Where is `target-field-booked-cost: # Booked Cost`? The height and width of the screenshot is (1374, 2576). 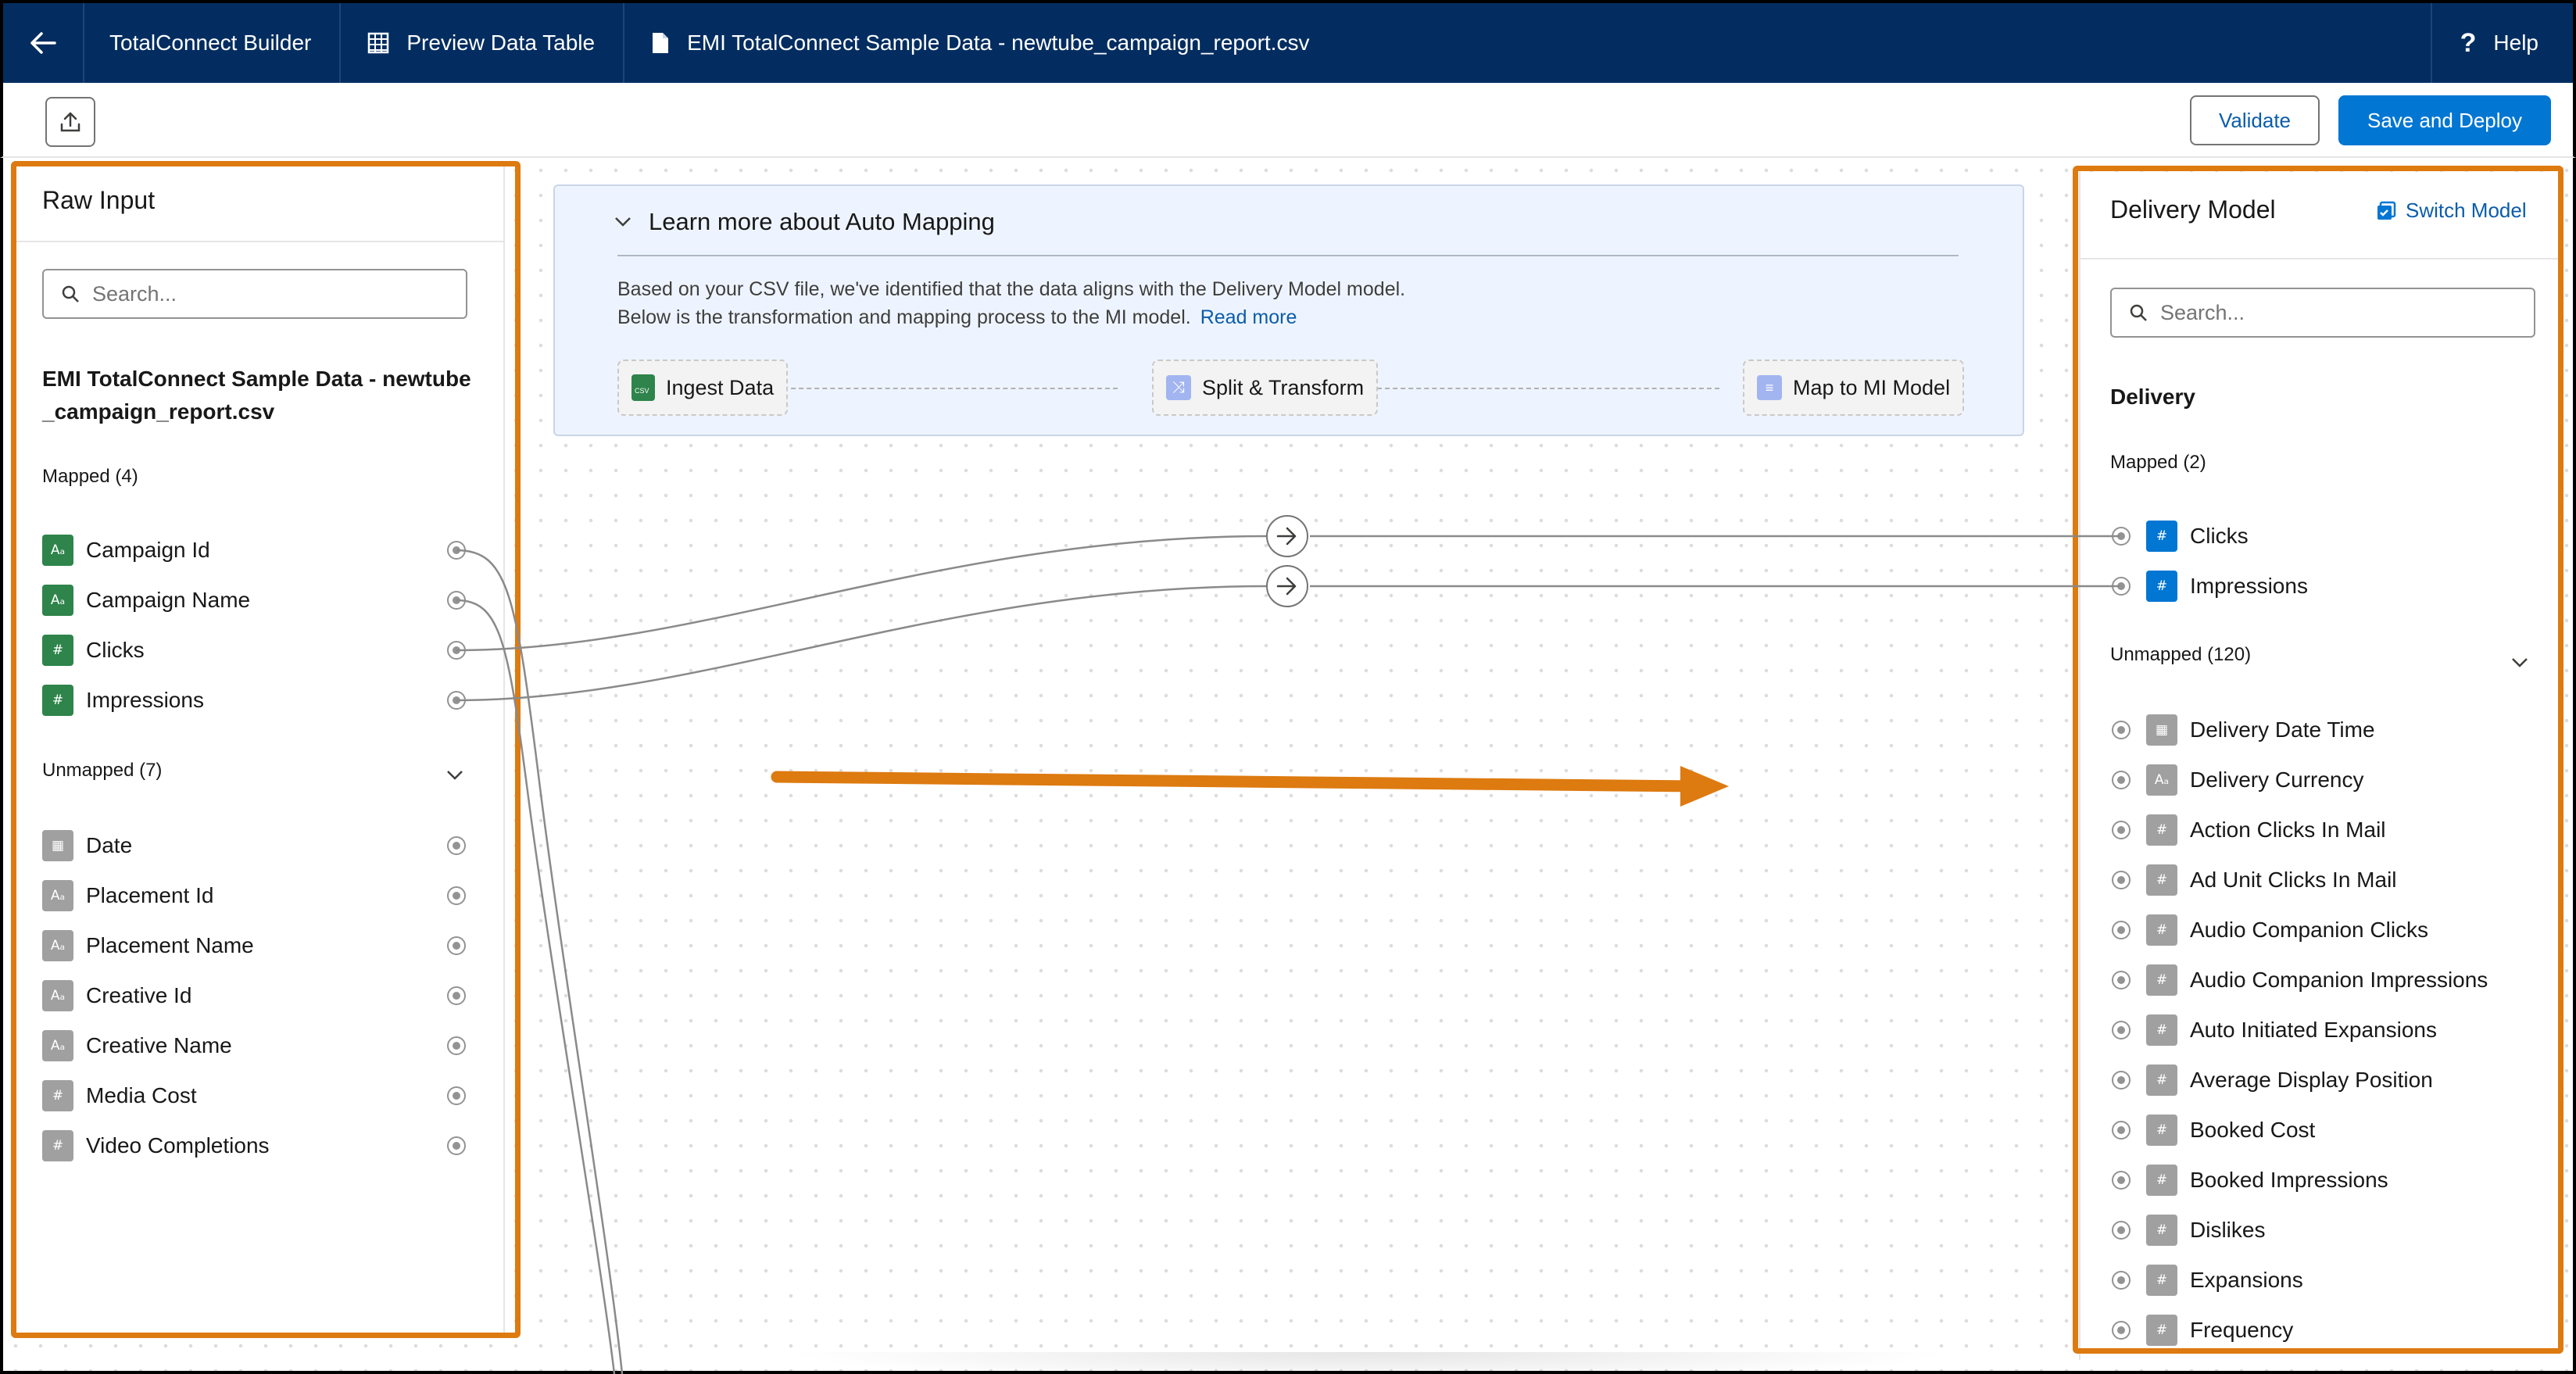
target-field-booked-cost: # Booked Cost is located at coordinates (2230, 1130).